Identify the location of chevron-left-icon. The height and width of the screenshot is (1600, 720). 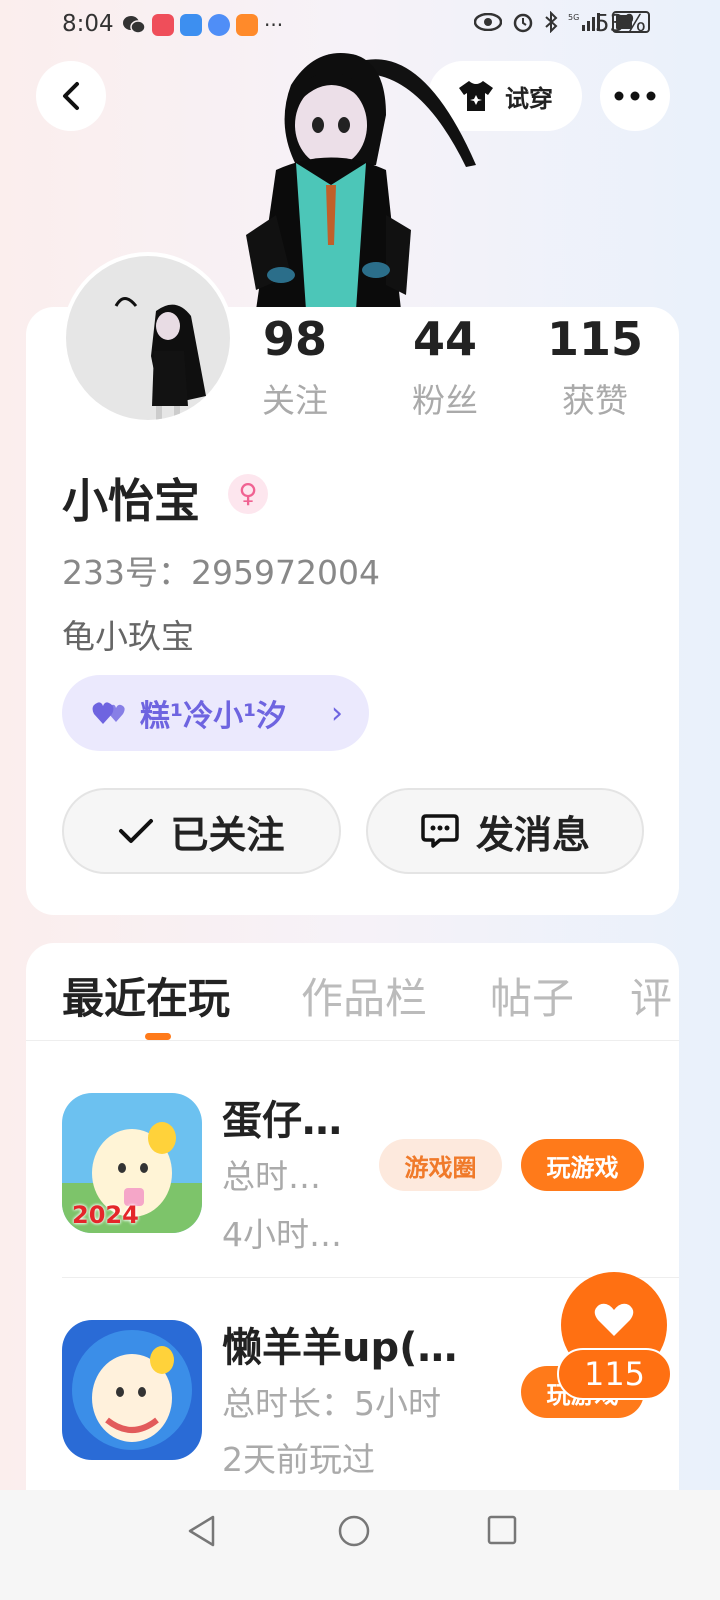
(71, 96).